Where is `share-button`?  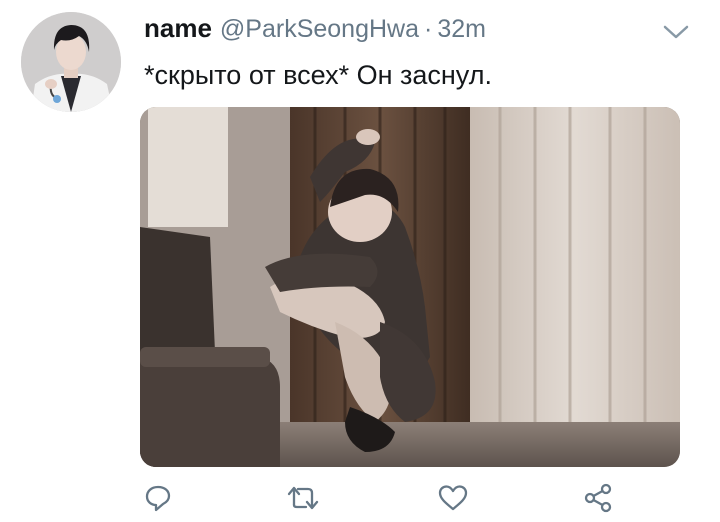 share-button is located at coordinates (598, 498).